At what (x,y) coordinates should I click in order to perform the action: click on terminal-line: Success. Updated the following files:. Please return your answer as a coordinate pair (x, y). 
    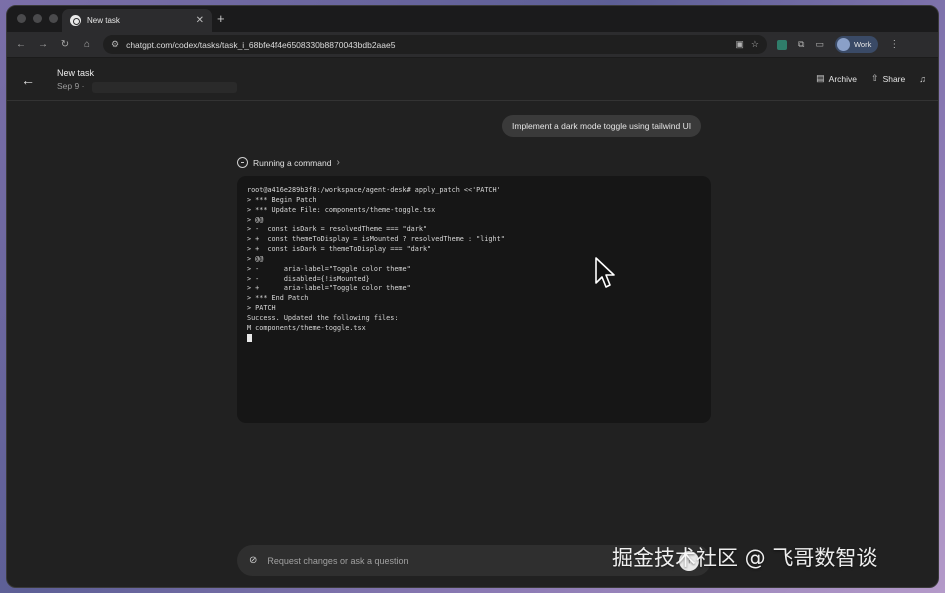
    Looking at the image, I should click on (323, 317).